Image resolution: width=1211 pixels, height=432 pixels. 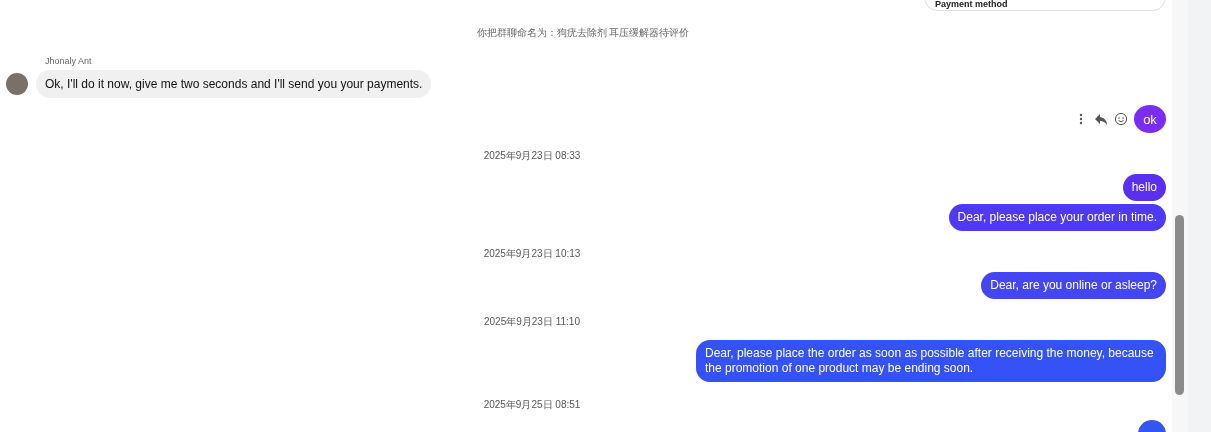 I want to click on message-bubble: Dear, please place your order in time., so click(x=1057, y=217).